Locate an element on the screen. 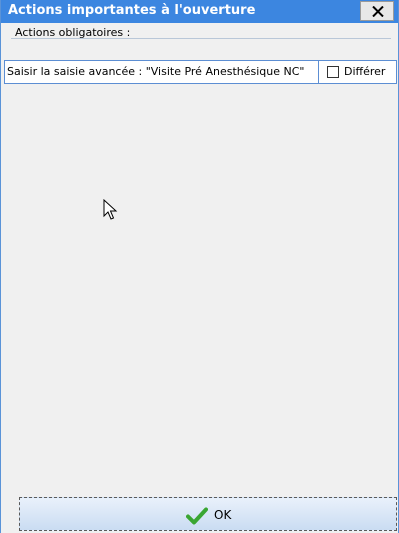  title-bar: Actions importantes à l'ouverture is located at coordinates (199, 11).